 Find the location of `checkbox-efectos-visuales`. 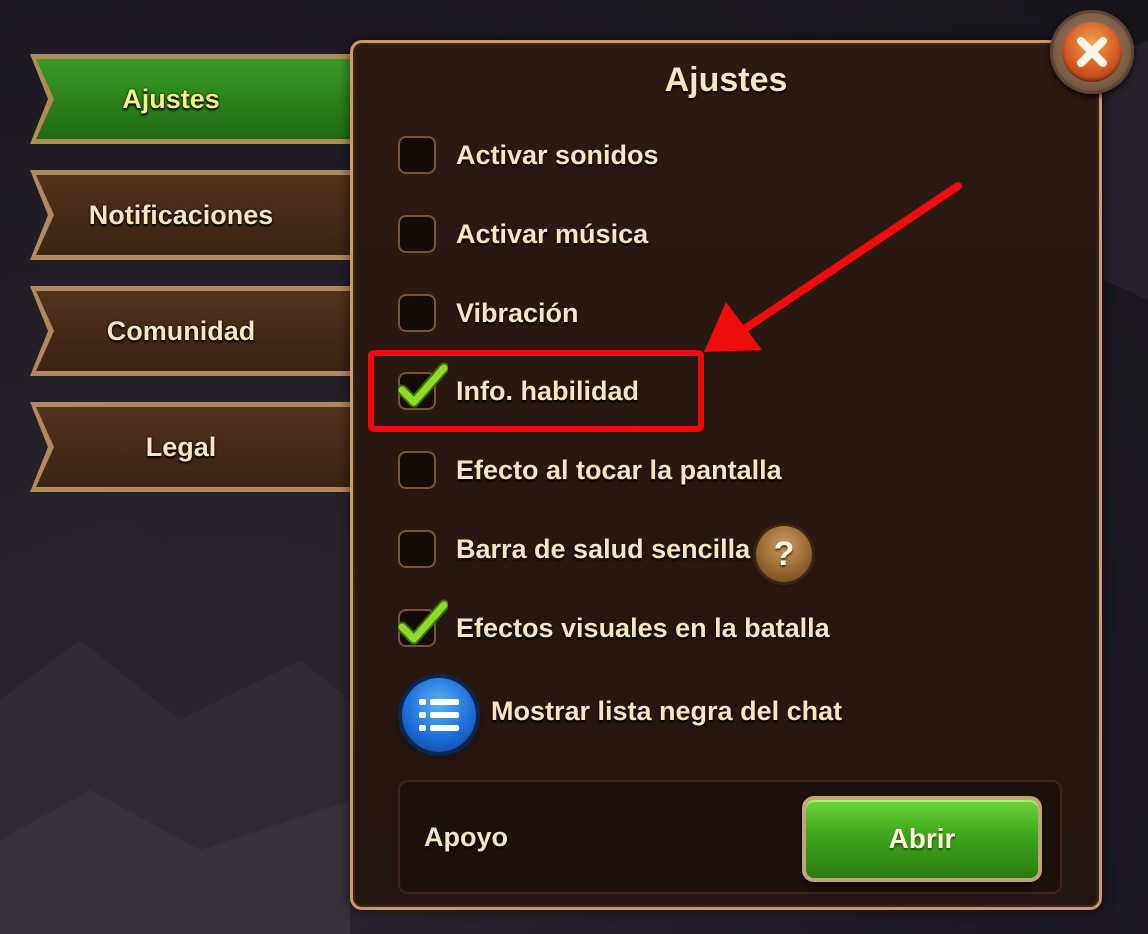

checkbox-efectos-visuales is located at coordinates (423, 623).